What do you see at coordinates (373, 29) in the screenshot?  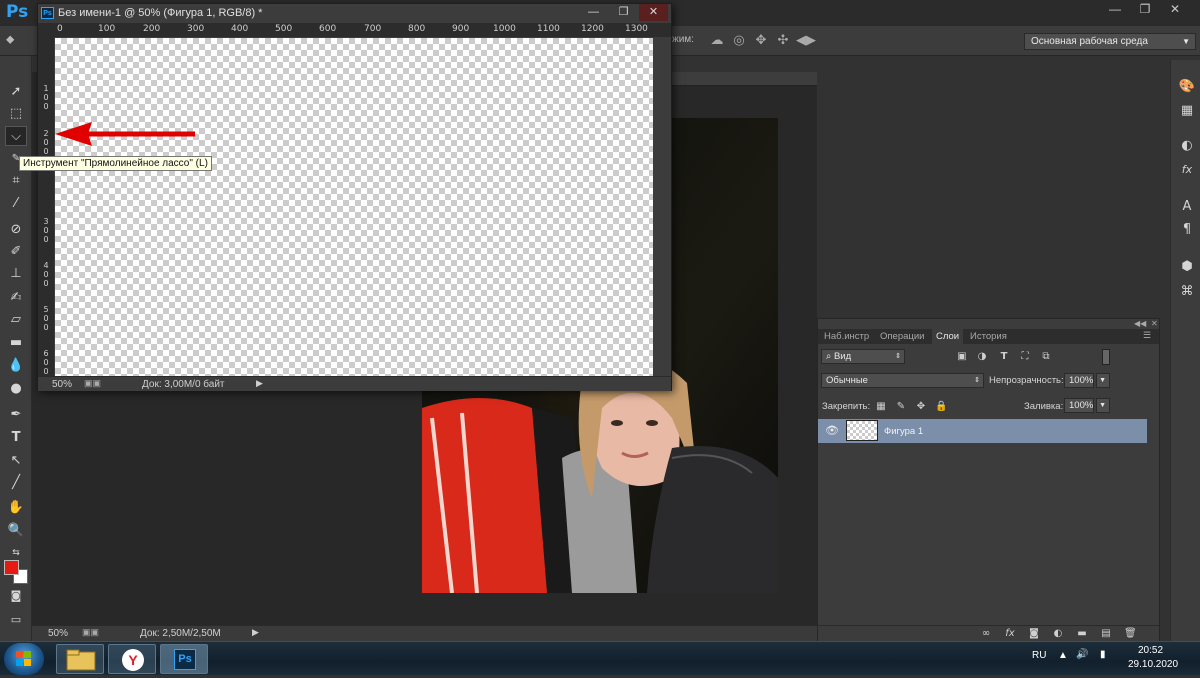 I see `ruler-tick: 700` at bounding box center [373, 29].